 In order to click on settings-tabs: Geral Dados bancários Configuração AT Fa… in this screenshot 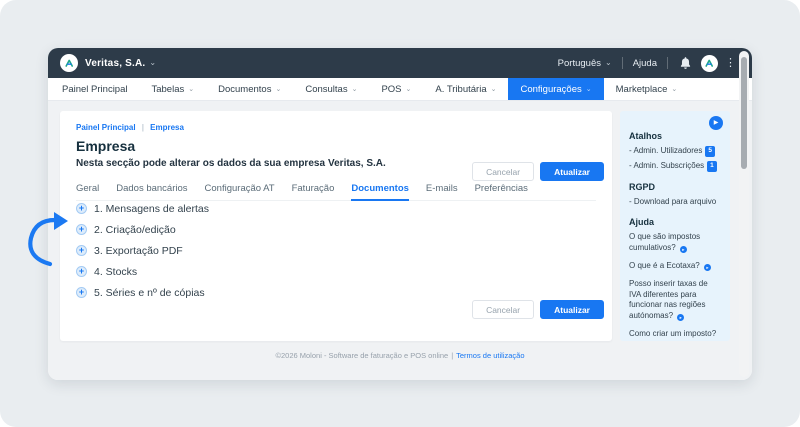, I will do `click(336, 190)`.